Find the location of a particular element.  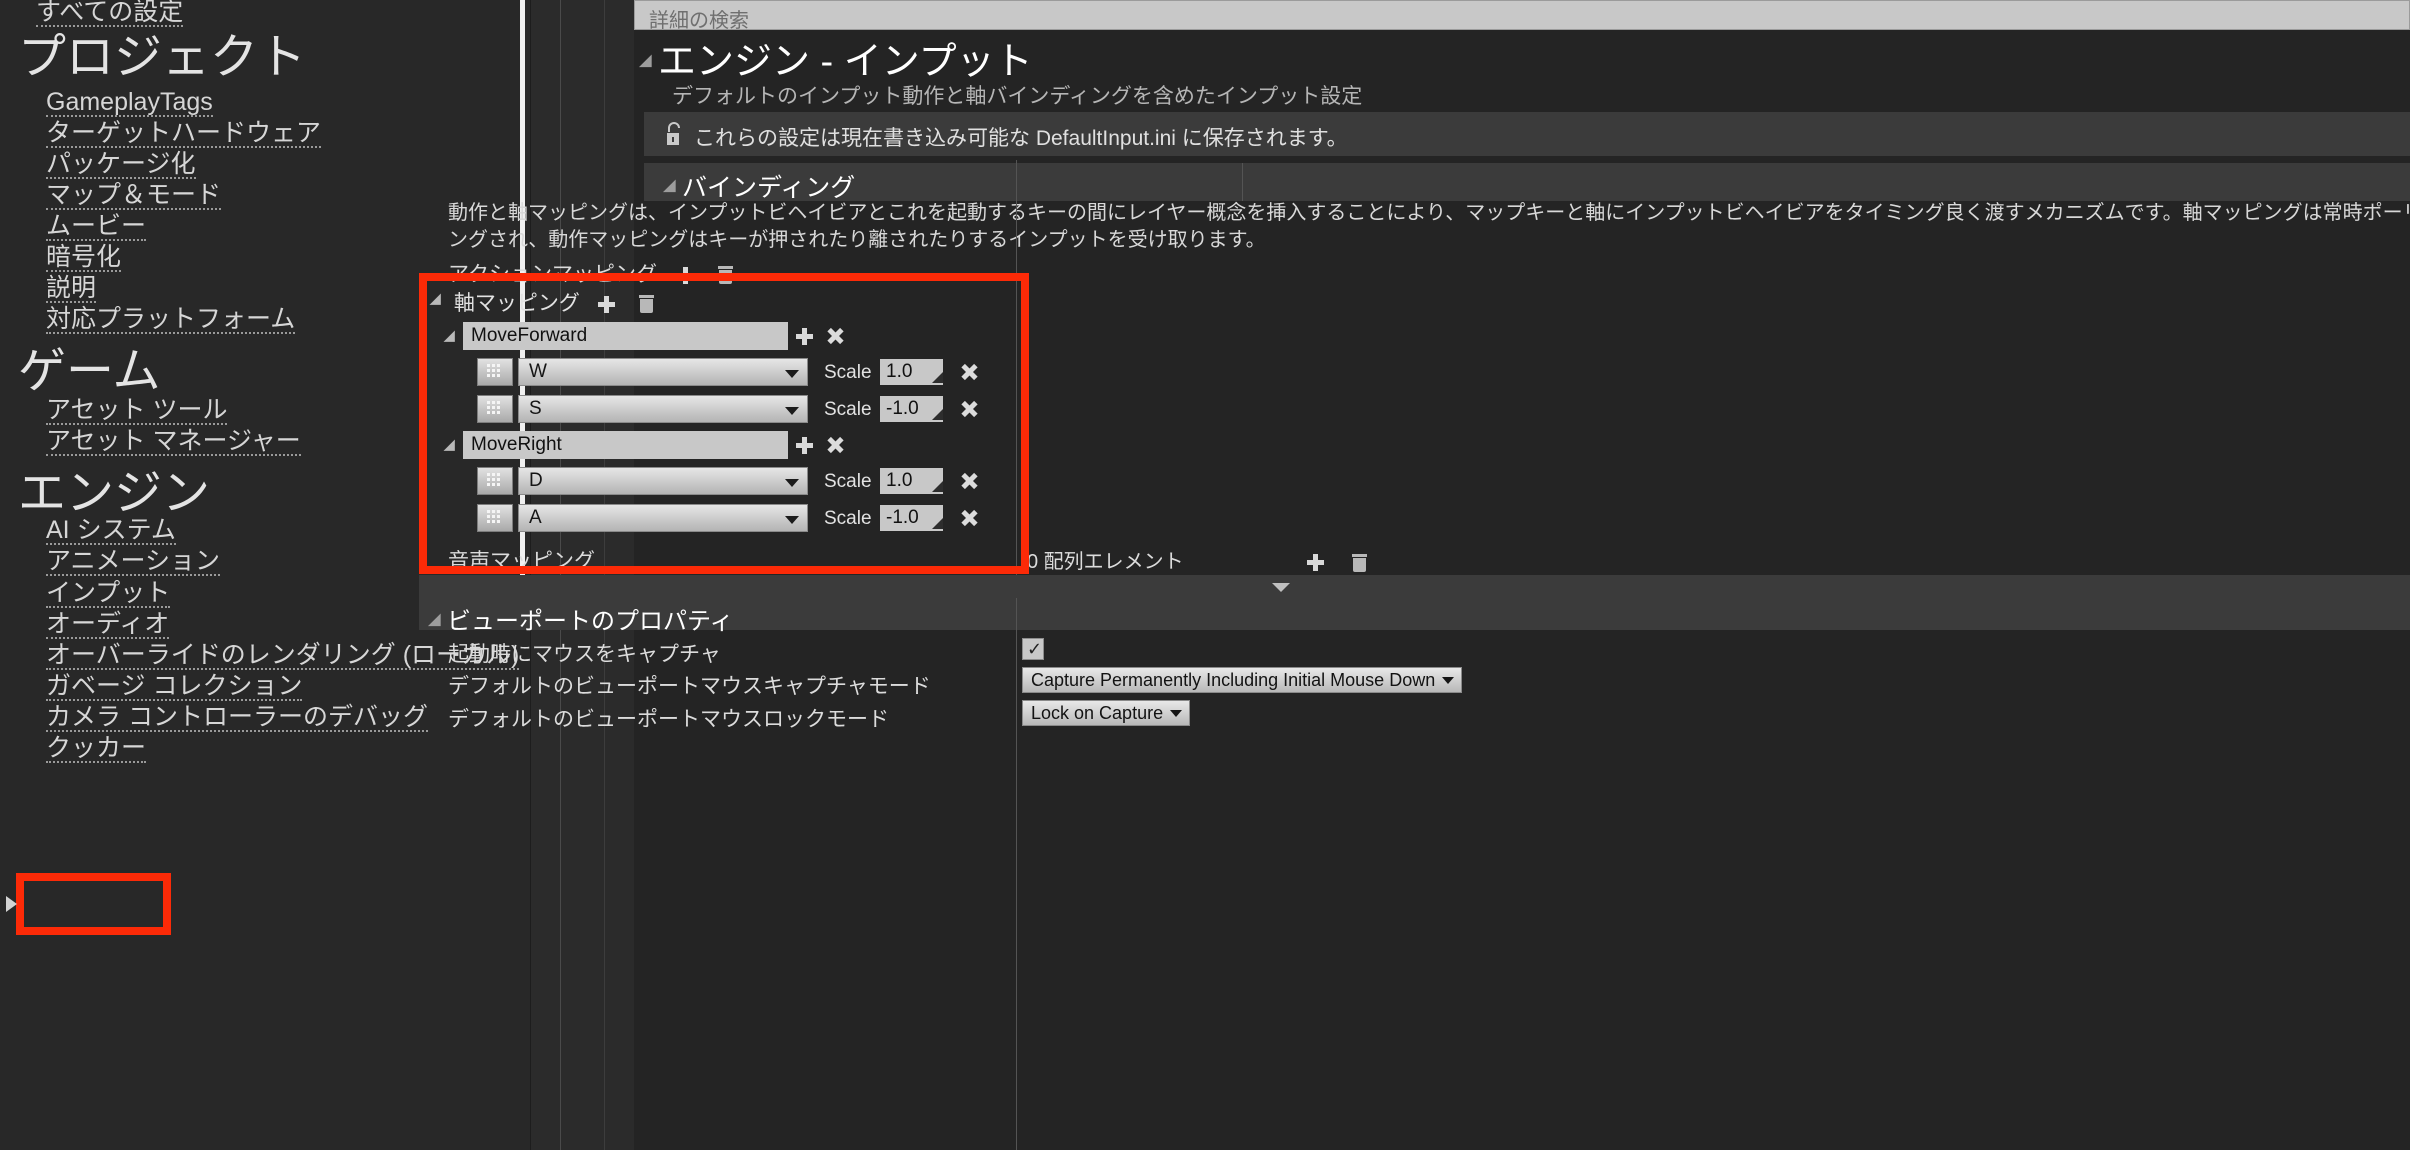

combo-default-mouse-lock-mode-value: Lock on Capture is located at coordinates (1097, 713).